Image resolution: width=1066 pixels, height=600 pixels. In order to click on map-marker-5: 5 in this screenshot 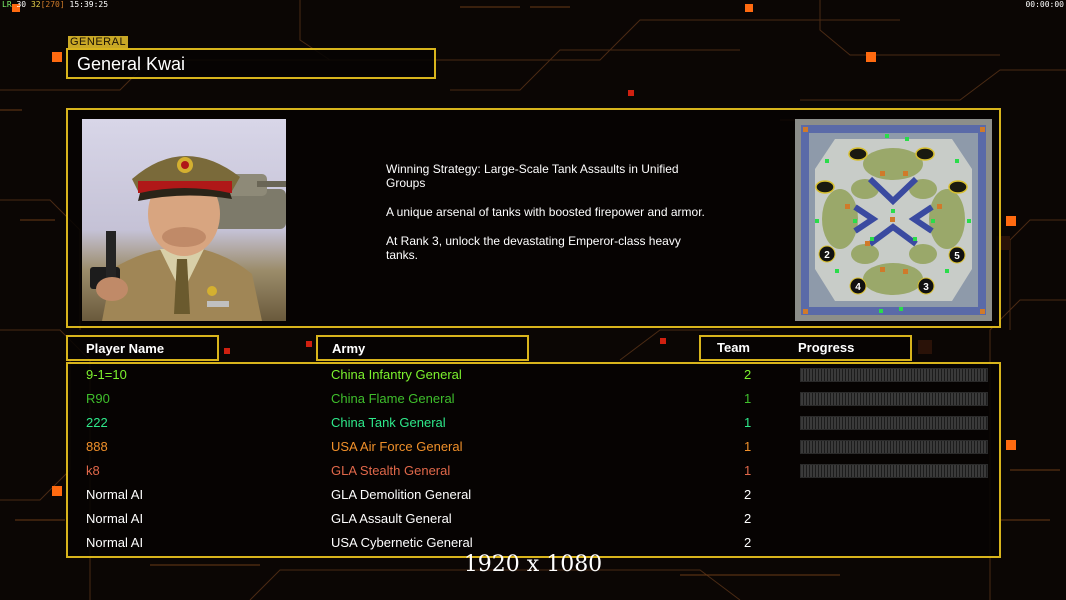, I will do `click(957, 256)`.